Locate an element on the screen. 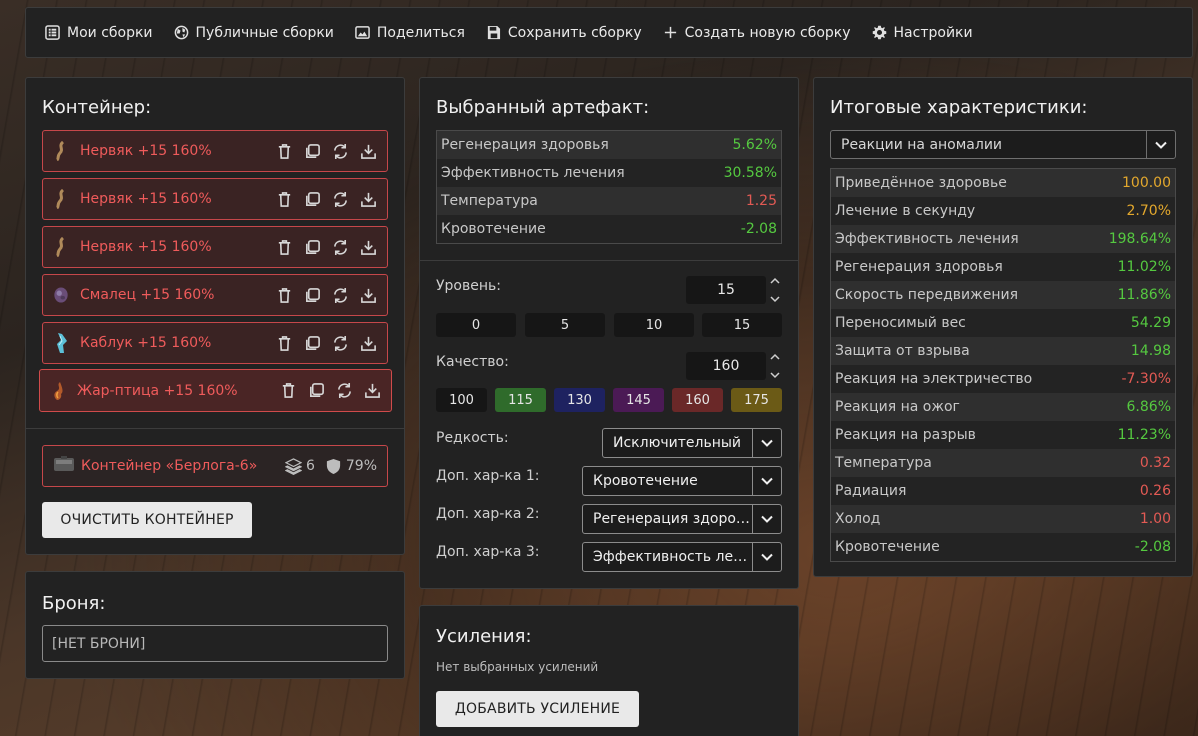 The width and height of the screenshot is (1198, 736). rarity-select: Исключительный is located at coordinates (692, 443).